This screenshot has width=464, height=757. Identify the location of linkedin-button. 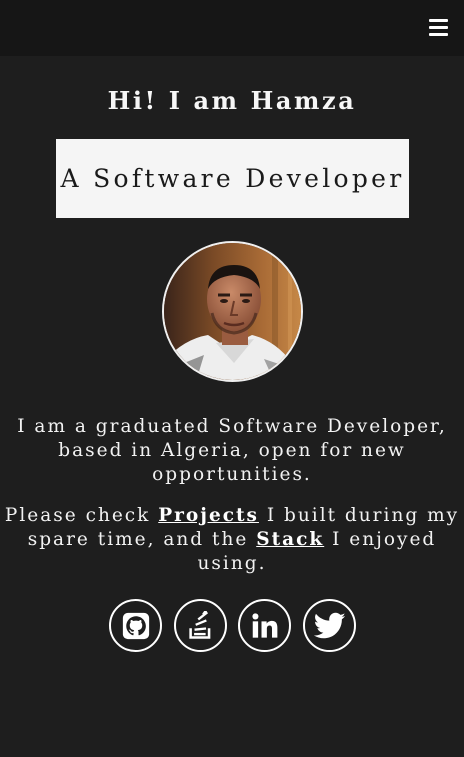
(264, 625).